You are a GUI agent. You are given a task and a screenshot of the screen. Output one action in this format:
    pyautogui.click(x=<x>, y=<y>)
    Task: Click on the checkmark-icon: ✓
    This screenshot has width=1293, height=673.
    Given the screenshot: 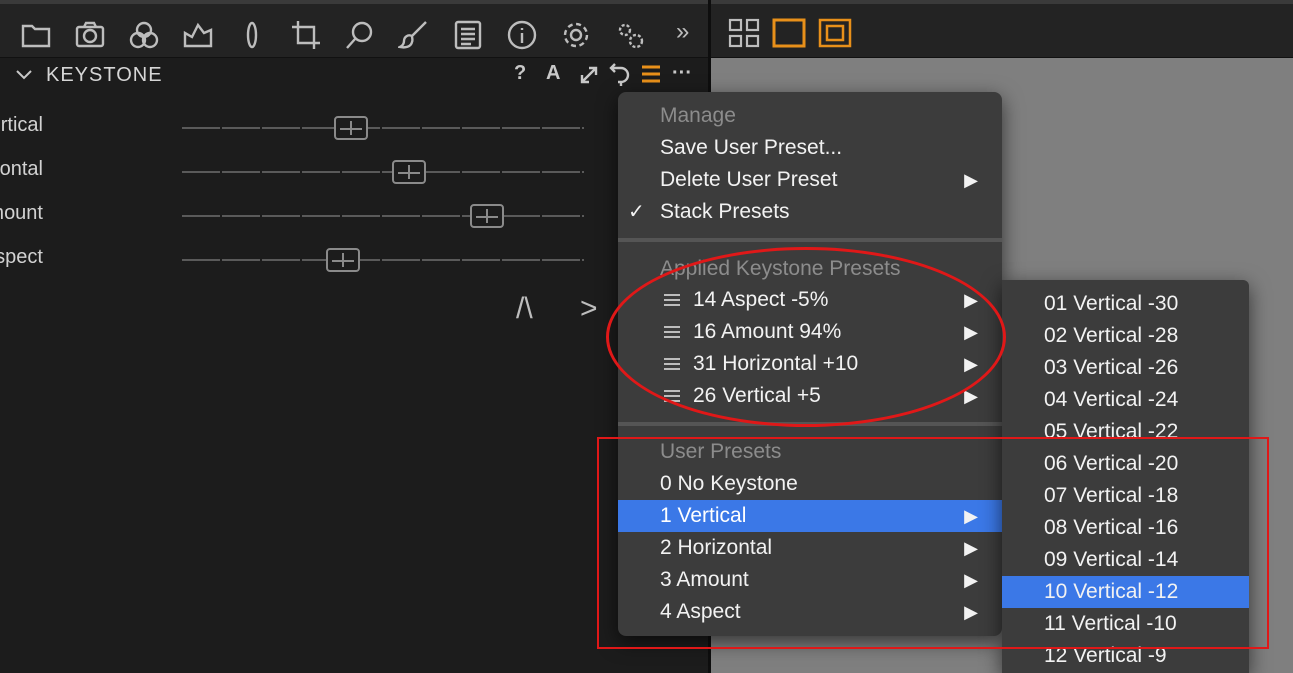 What is the action you would take?
    pyautogui.click(x=636, y=212)
    